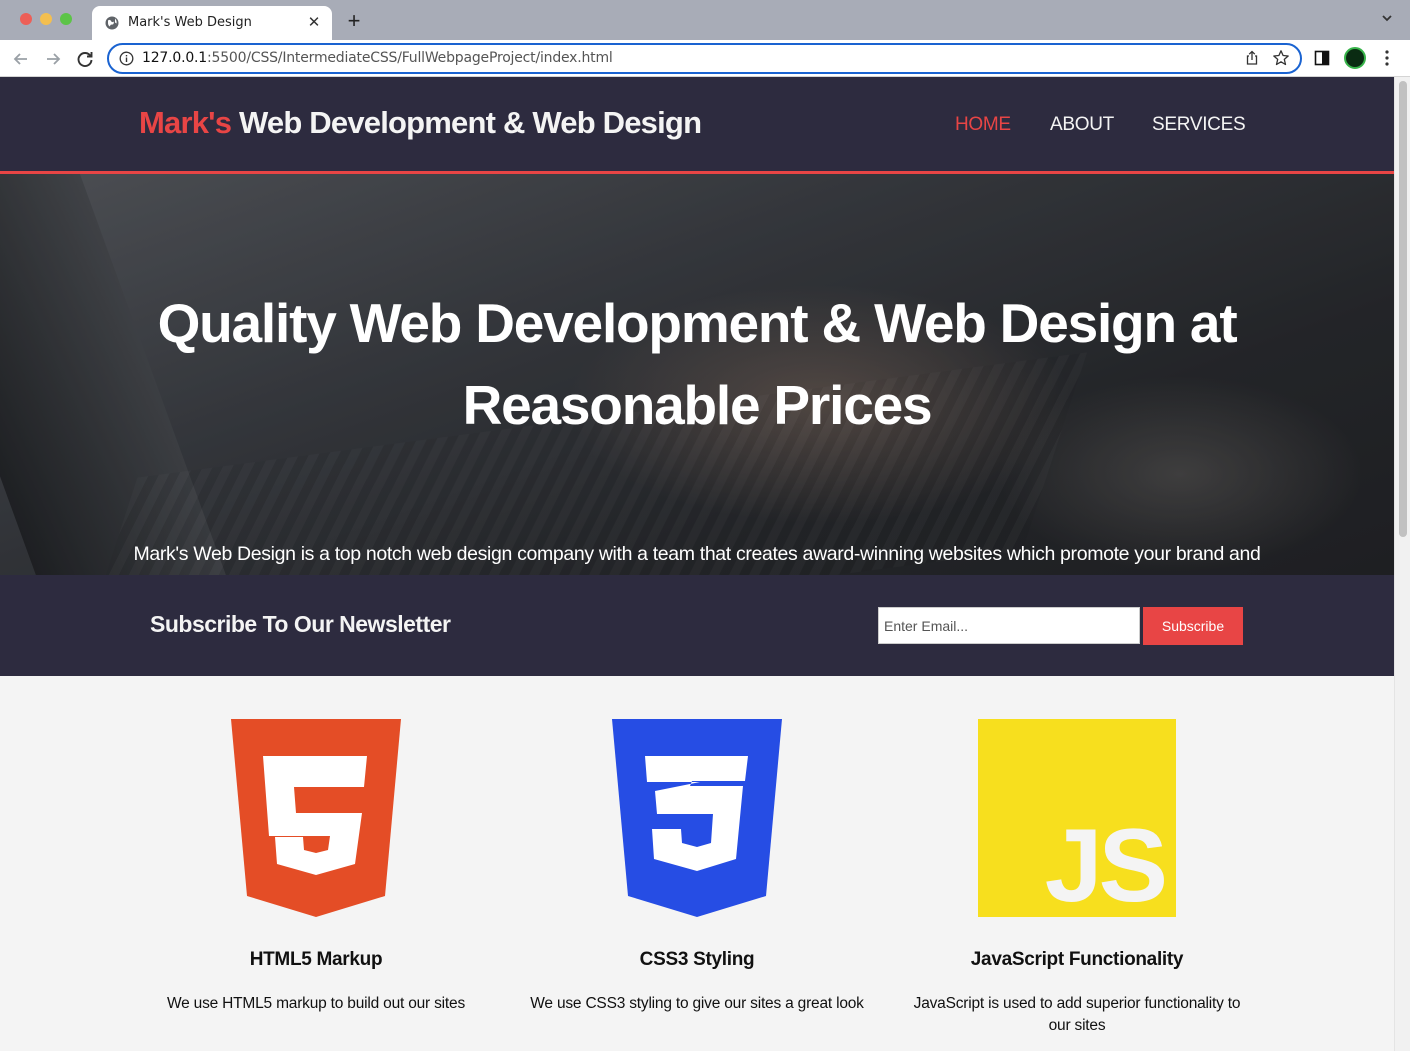 This screenshot has width=1410, height=1051. I want to click on javascript-logo-text: JS, so click(1105, 862).